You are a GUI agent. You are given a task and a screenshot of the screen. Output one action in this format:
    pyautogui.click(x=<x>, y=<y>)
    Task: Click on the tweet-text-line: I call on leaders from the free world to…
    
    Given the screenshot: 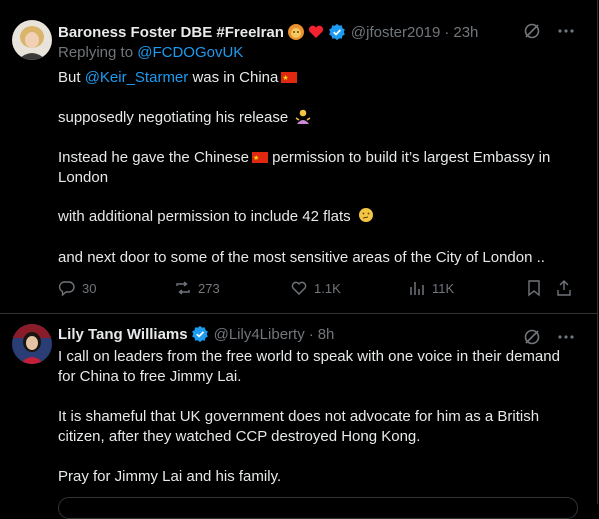 What is the action you would take?
    pyautogui.click(x=309, y=357)
    